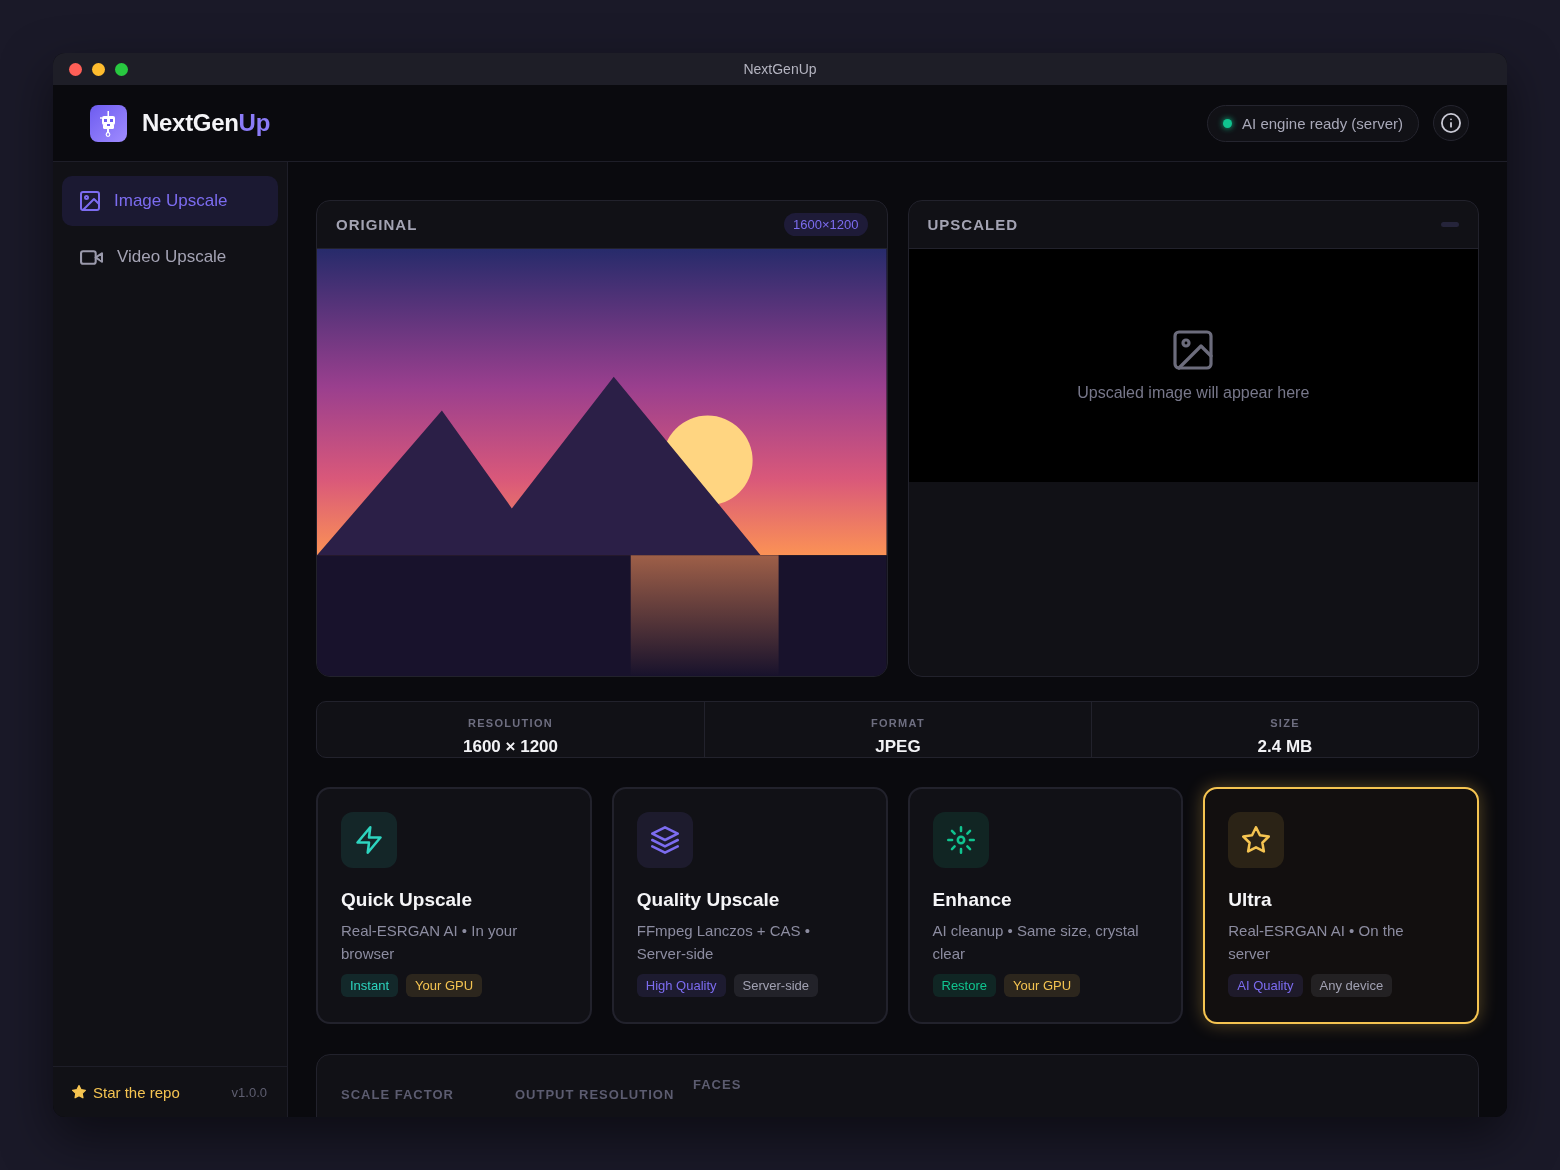 The width and height of the screenshot is (1560, 1170). What do you see at coordinates (98, 69) in the screenshot?
I see `minimize-button` at bounding box center [98, 69].